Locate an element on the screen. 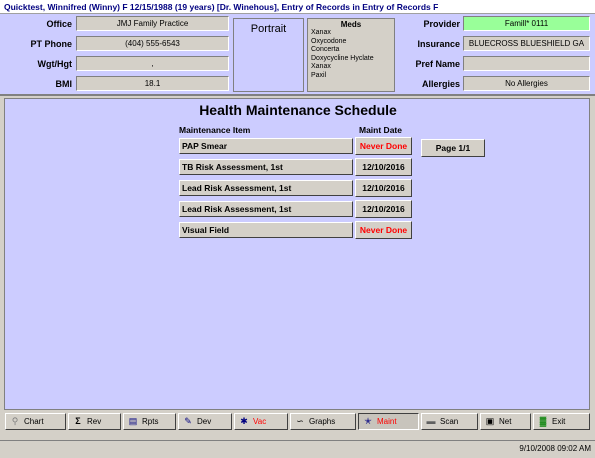  schedule-title: Health Maintenance Schedule is located at coordinates (298, 110).